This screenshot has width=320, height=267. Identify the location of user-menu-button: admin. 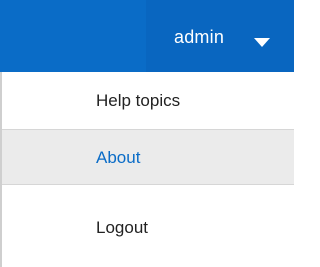
(220, 36).